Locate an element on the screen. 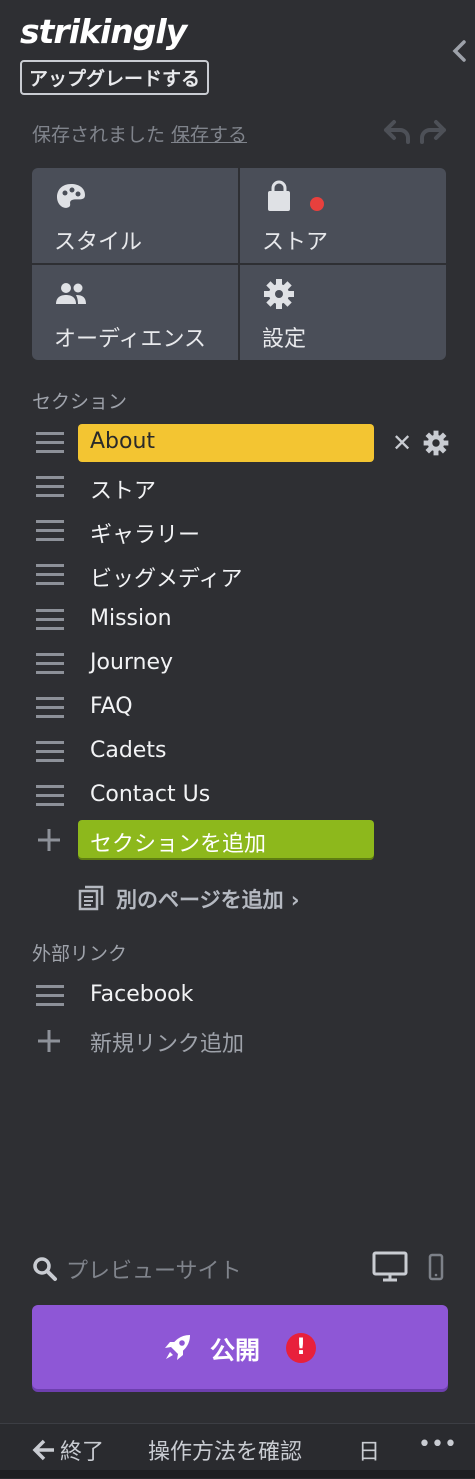  mobile-view-icon is located at coordinates (436, 1267).